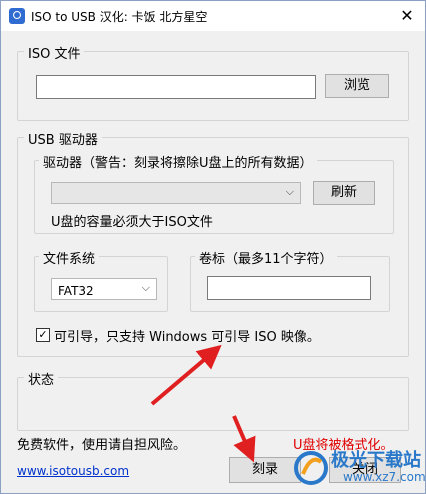  Describe the element at coordinates (76, 291) in the screenshot. I see `filesystem-select-value: FAT32` at that location.